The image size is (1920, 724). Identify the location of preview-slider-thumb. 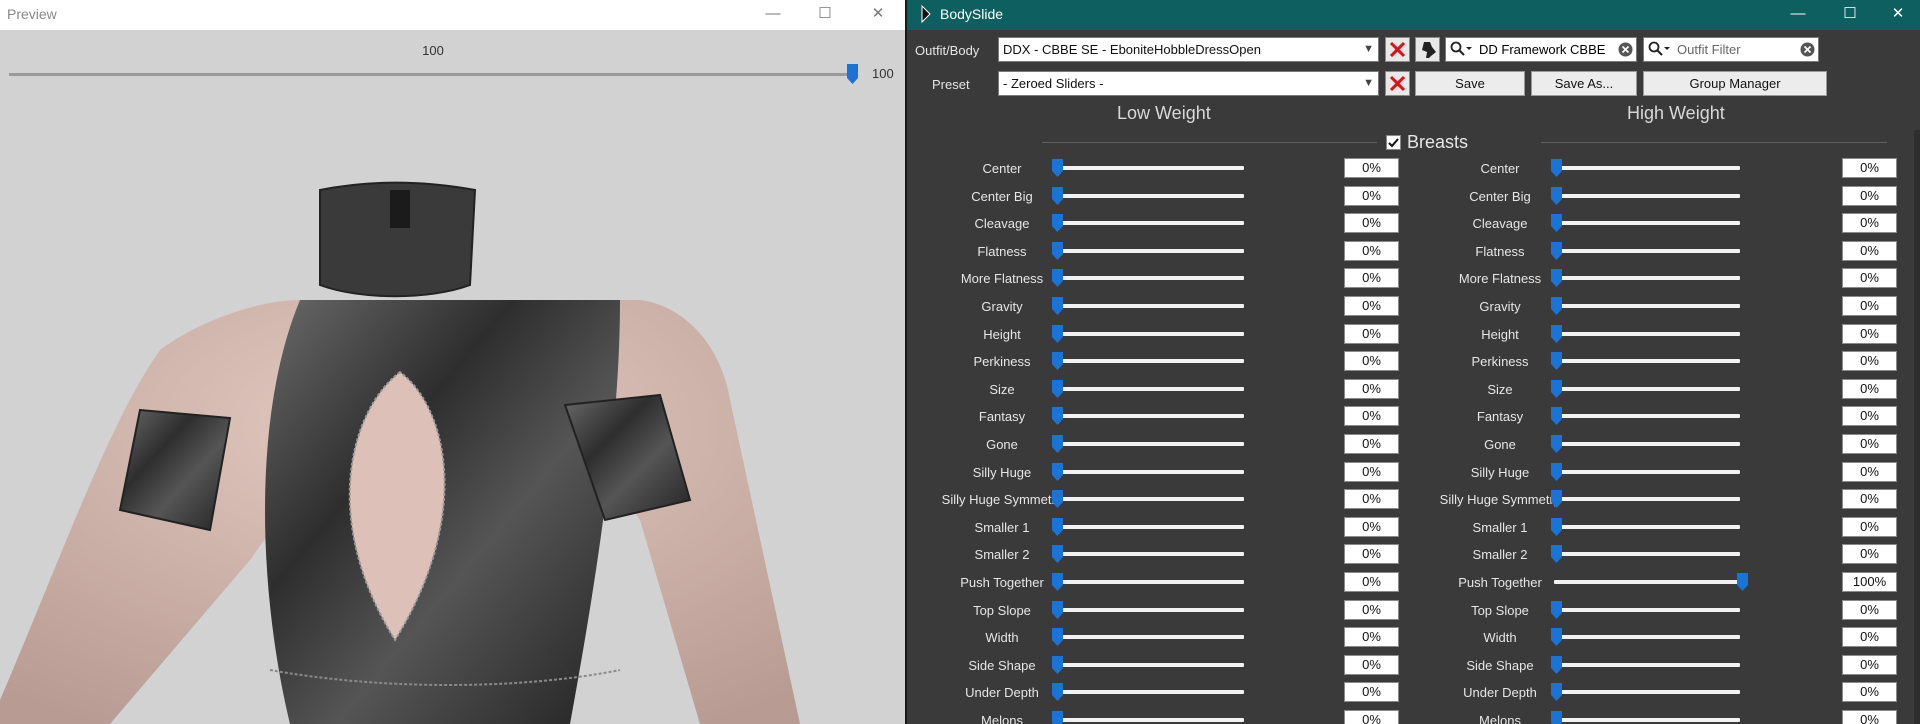
(852, 74).